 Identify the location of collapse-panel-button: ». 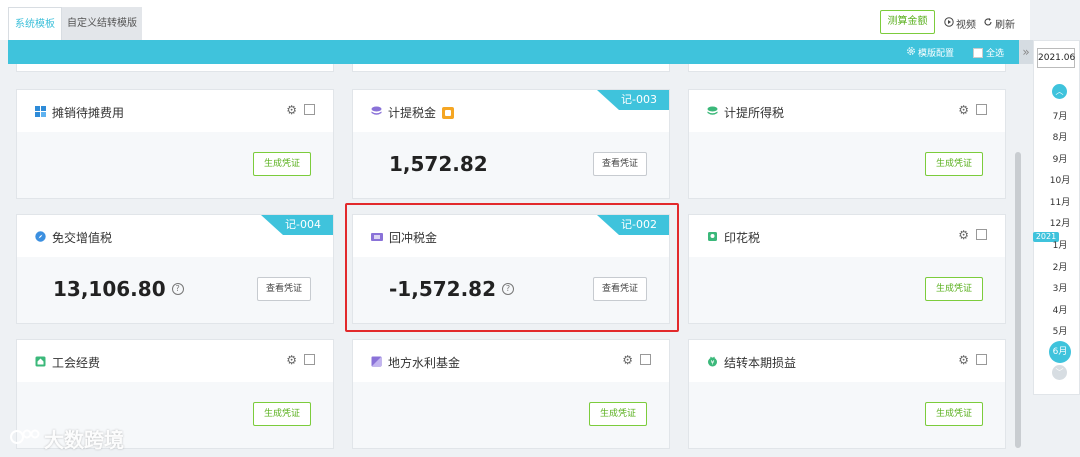
(1026, 52).